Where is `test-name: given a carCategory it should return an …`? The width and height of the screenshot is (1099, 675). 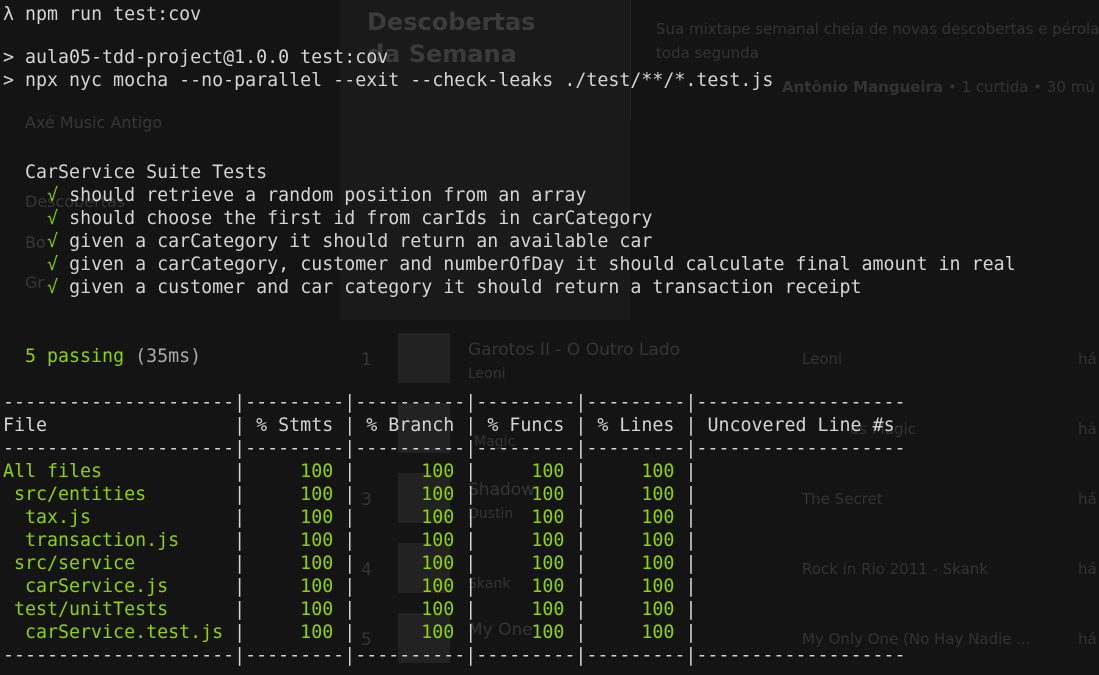 test-name: given a carCategory it should return an … is located at coordinates (361, 241).